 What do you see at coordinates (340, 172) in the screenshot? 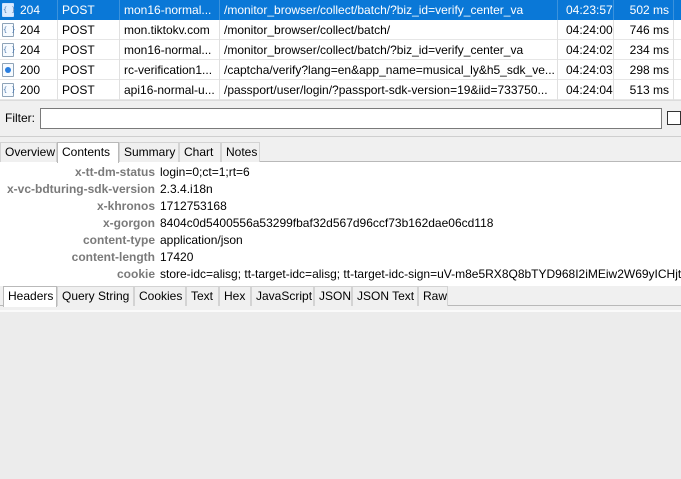
I see `header-row: x-tt-dm-status login=0;ct=1;rt=6` at bounding box center [340, 172].